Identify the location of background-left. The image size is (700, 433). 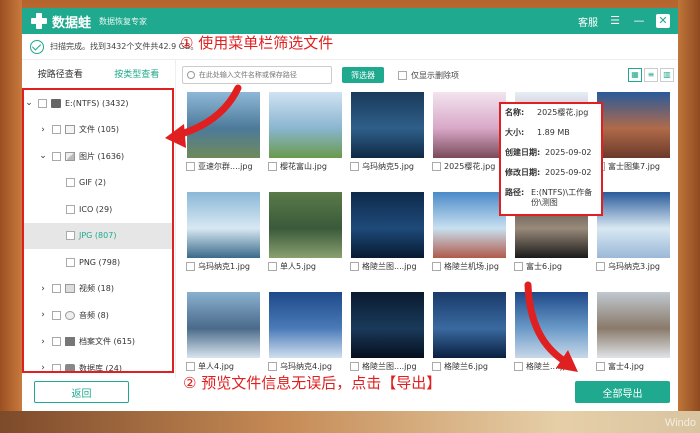
(11, 216).